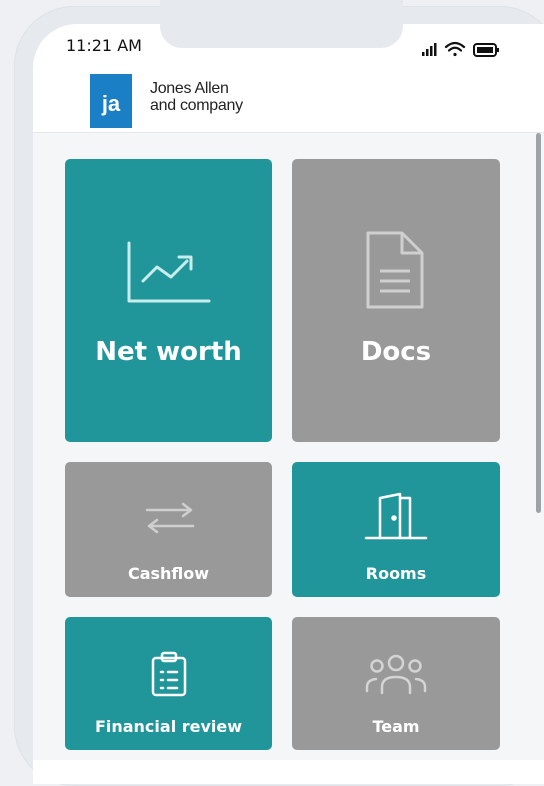 This screenshot has width=544, height=786. Describe the element at coordinates (538, 323) in the screenshot. I see `scrollbar` at that location.